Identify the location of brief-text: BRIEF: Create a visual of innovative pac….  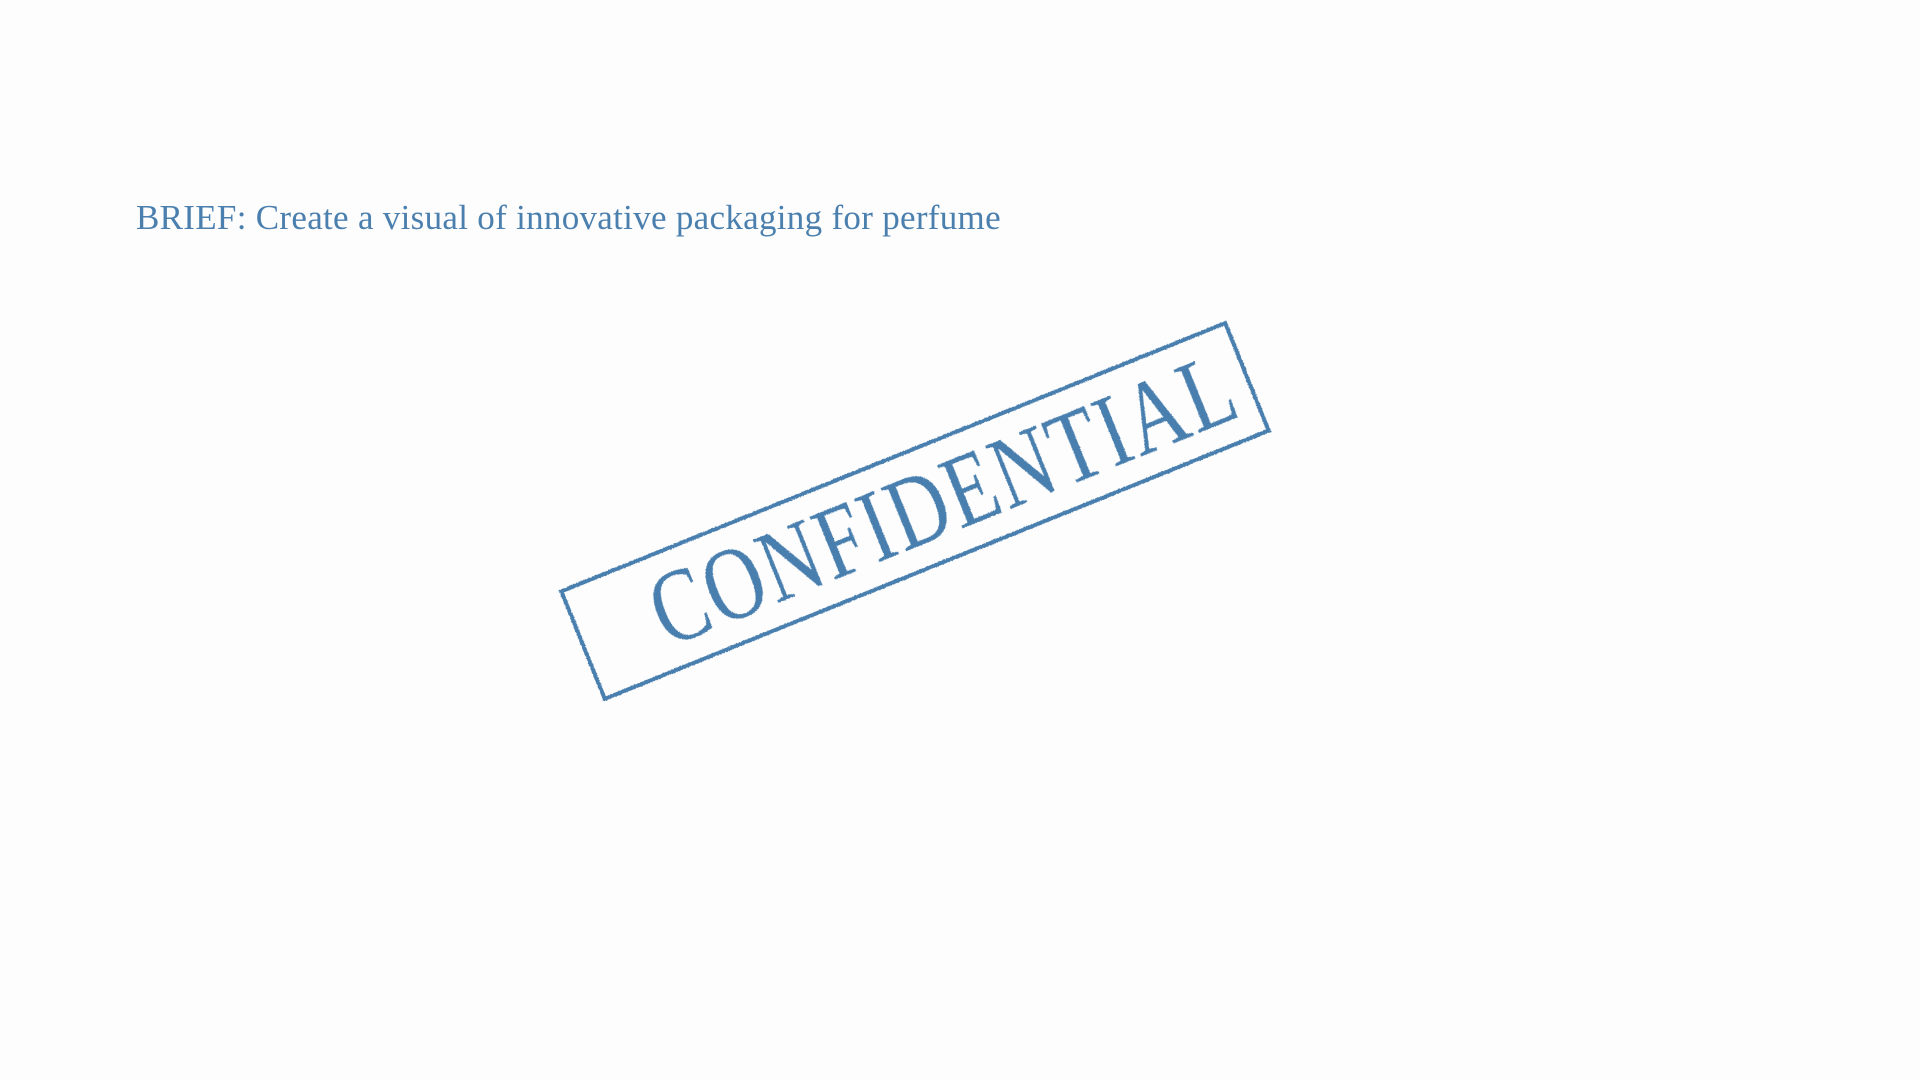
(568, 217).